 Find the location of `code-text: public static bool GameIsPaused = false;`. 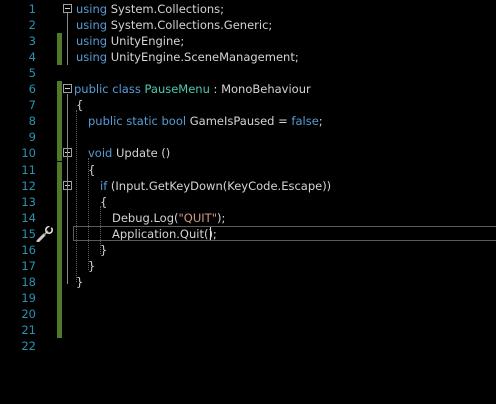

code-text: public static bool GameIsPaused = false; is located at coordinates (205, 121).